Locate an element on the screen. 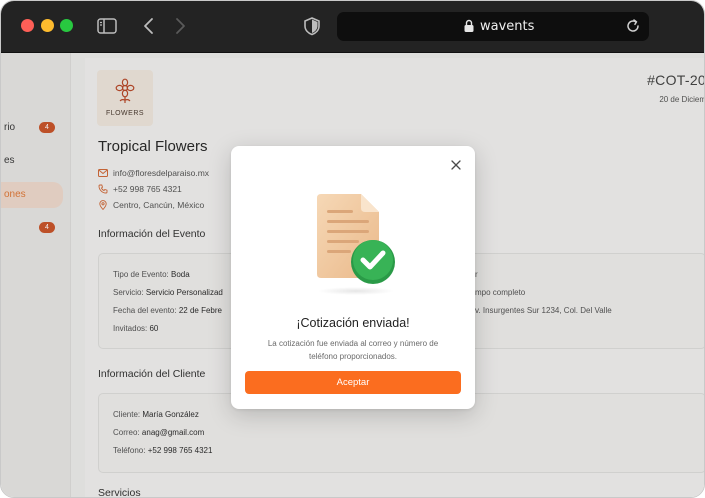  back-arrow-icon is located at coordinates (149, 26).